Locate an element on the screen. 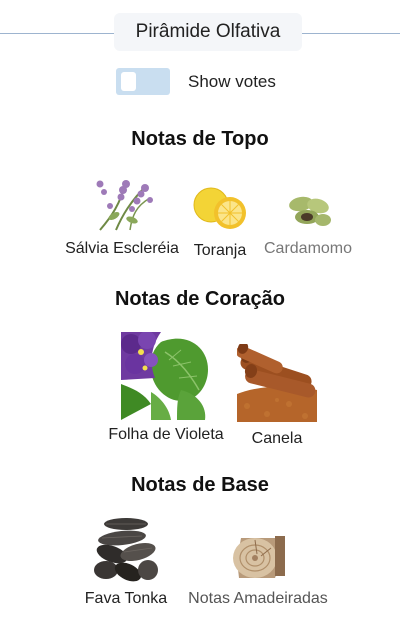 The height and width of the screenshot is (623, 400). woody-notes-image is located at coordinates (258, 556).